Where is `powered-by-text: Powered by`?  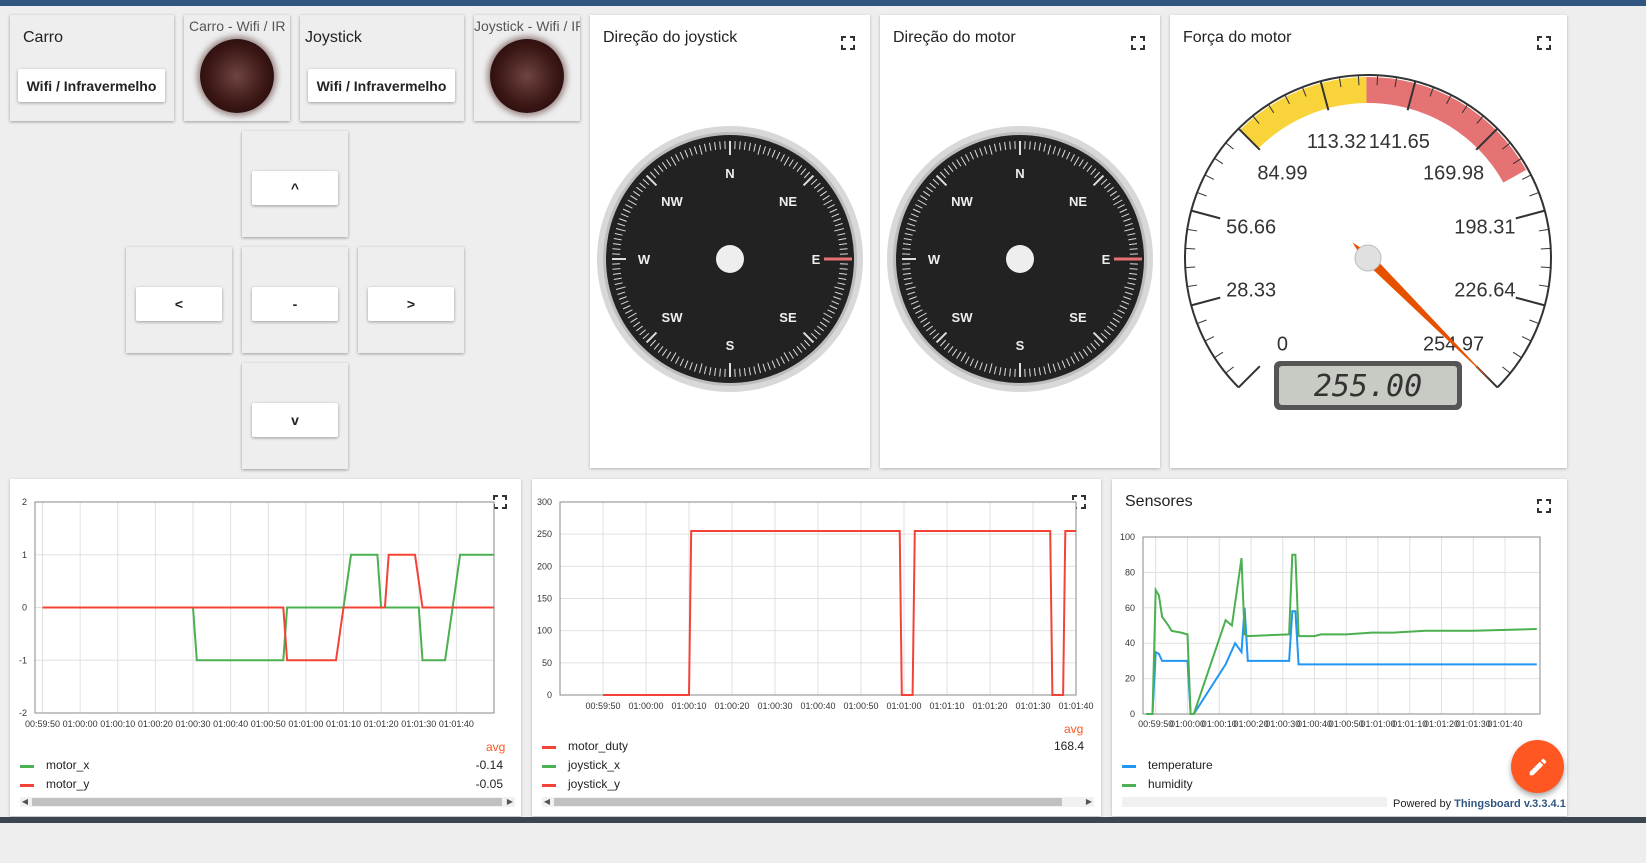 powered-by-text: Powered by is located at coordinates (1422, 804).